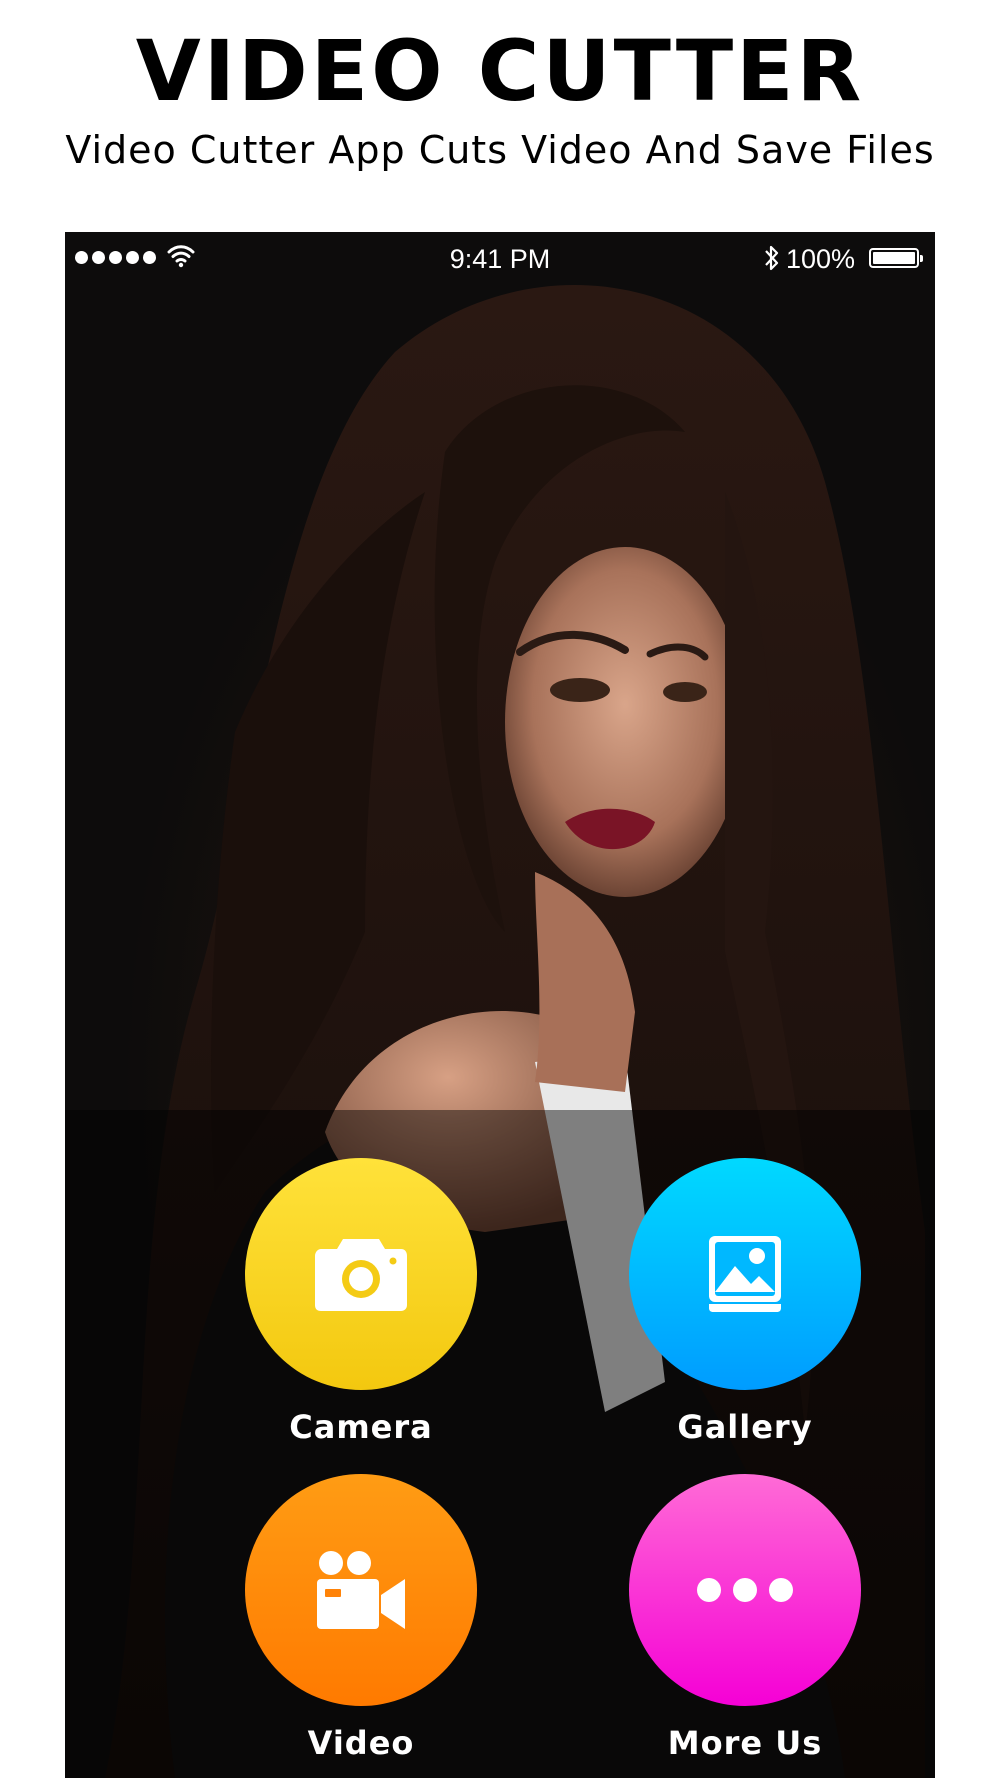 Image resolution: width=1000 pixels, height=1778 pixels. What do you see at coordinates (772, 258) in the screenshot?
I see `bluetooth-icon` at bounding box center [772, 258].